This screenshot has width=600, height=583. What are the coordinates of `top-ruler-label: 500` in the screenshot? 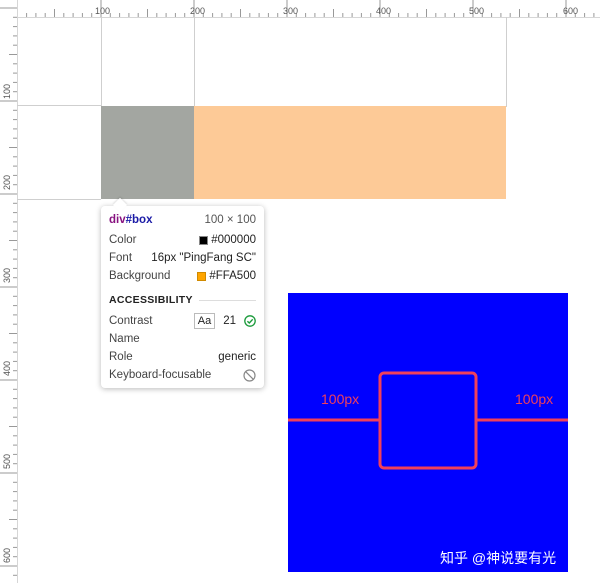 It's located at (477, 11).